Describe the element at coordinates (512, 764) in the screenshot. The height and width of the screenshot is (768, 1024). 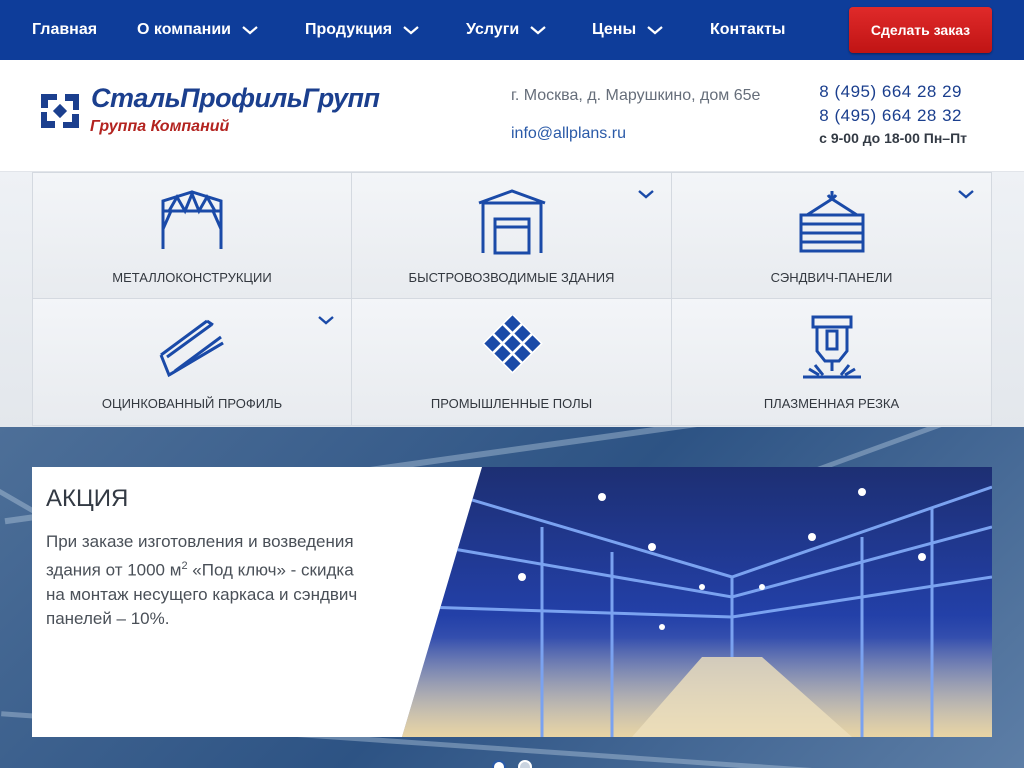
I see `slider-dots` at that location.